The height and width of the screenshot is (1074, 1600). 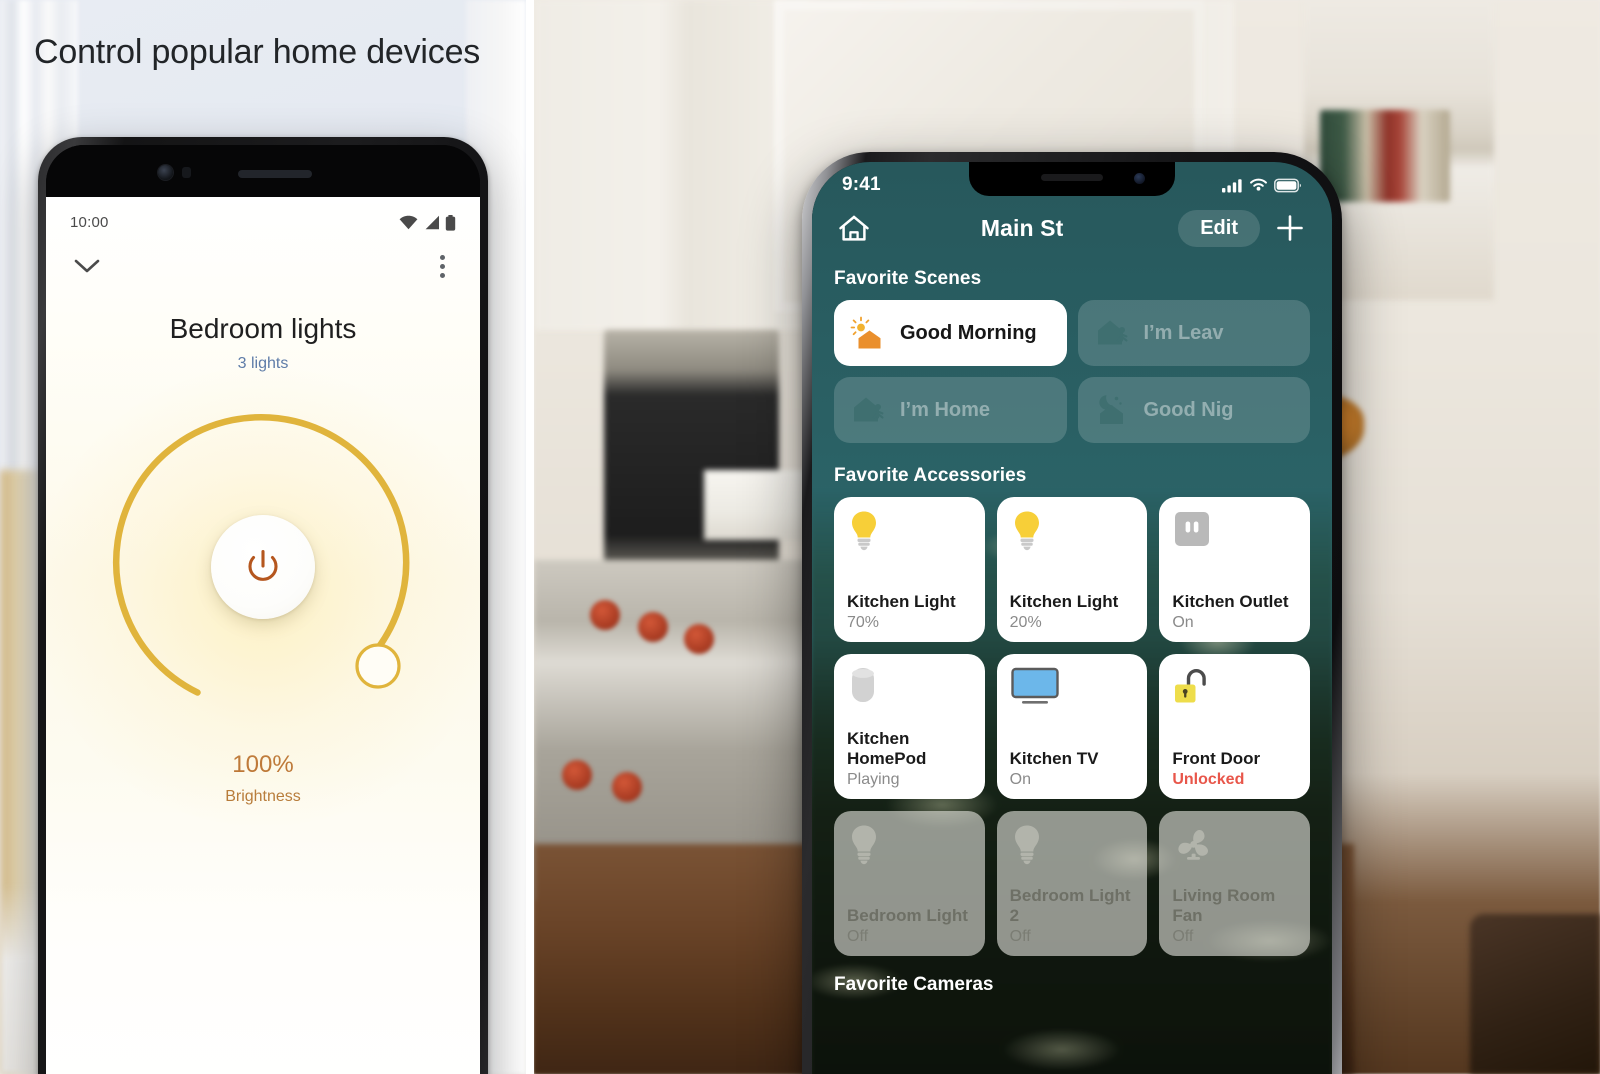 What do you see at coordinates (909, 569) in the screenshot?
I see `accessory-card-kitchen-light-1: Kitchen Light 70%` at bounding box center [909, 569].